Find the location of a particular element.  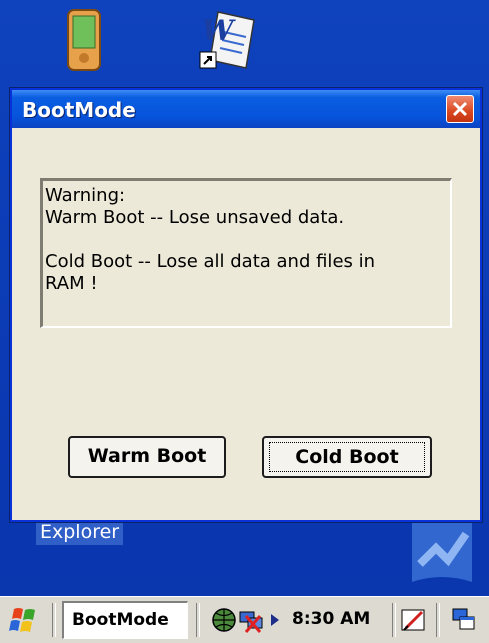

svg-text: W is located at coordinates (219, 30).